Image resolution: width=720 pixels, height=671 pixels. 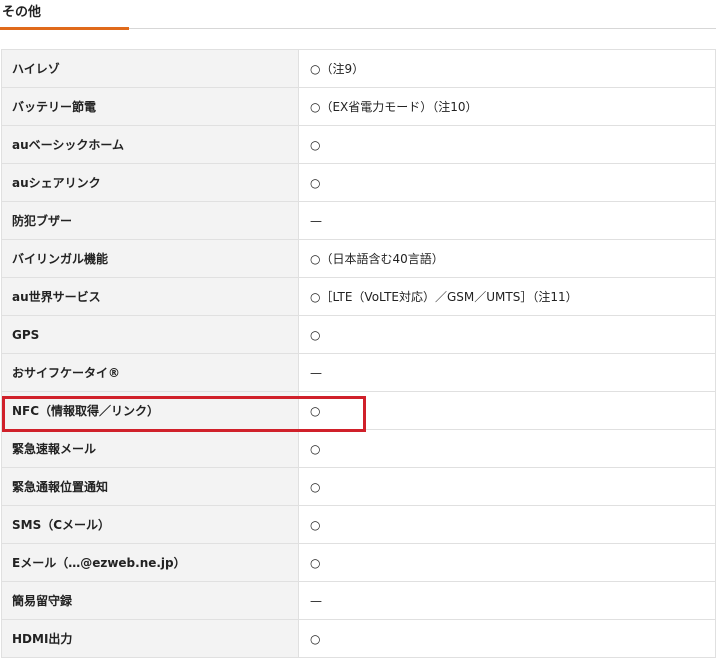 I want to click on table-row: auシェアリンク ○, so click(x=358, y=182).